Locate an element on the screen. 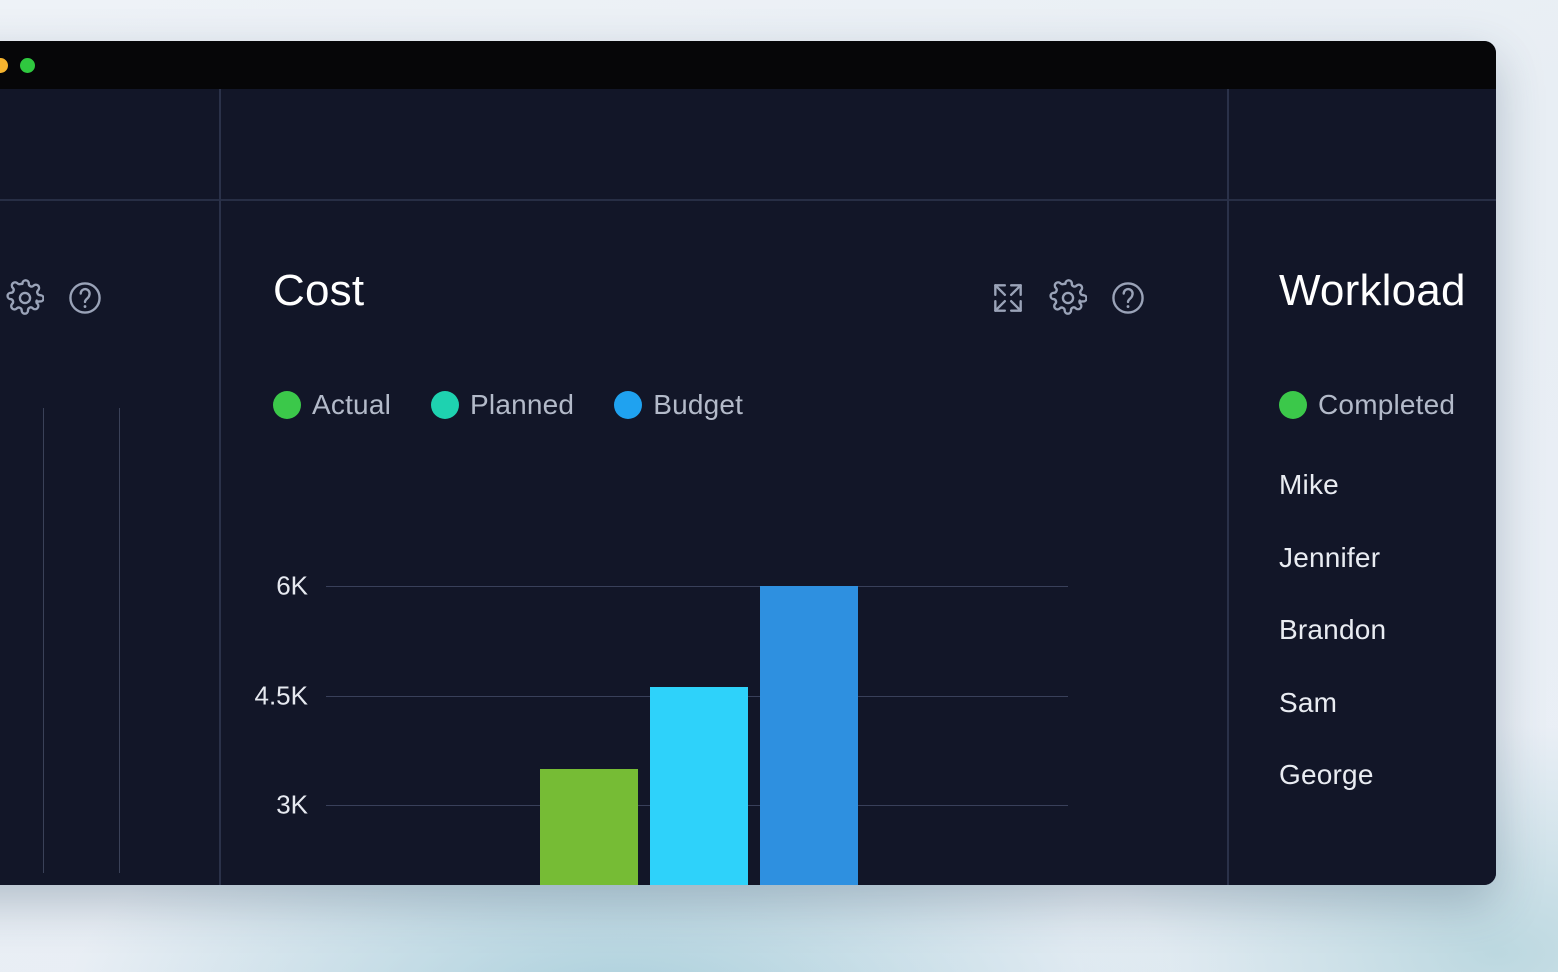 This screenshot has height=972, width=1558. workload-name-row: Jennifer is located at coordinates (1329, 558).